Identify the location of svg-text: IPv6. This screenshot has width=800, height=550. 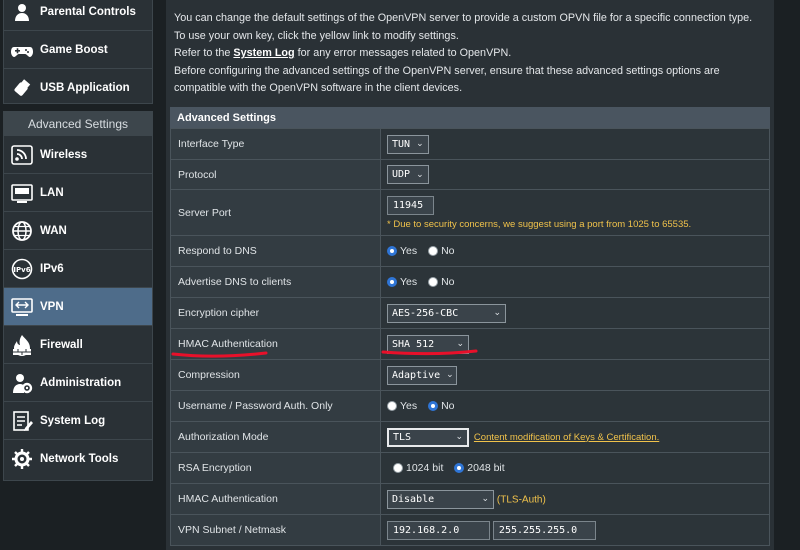
(21, 270).